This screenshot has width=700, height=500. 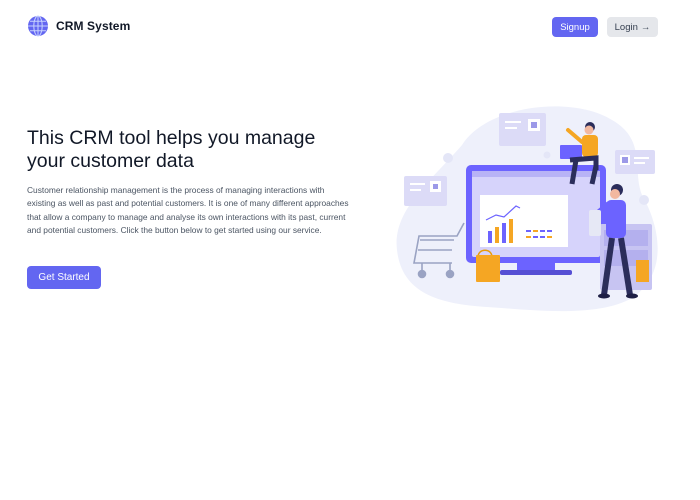 I want to click on login-button: Login →, so click(x=632, y=27).